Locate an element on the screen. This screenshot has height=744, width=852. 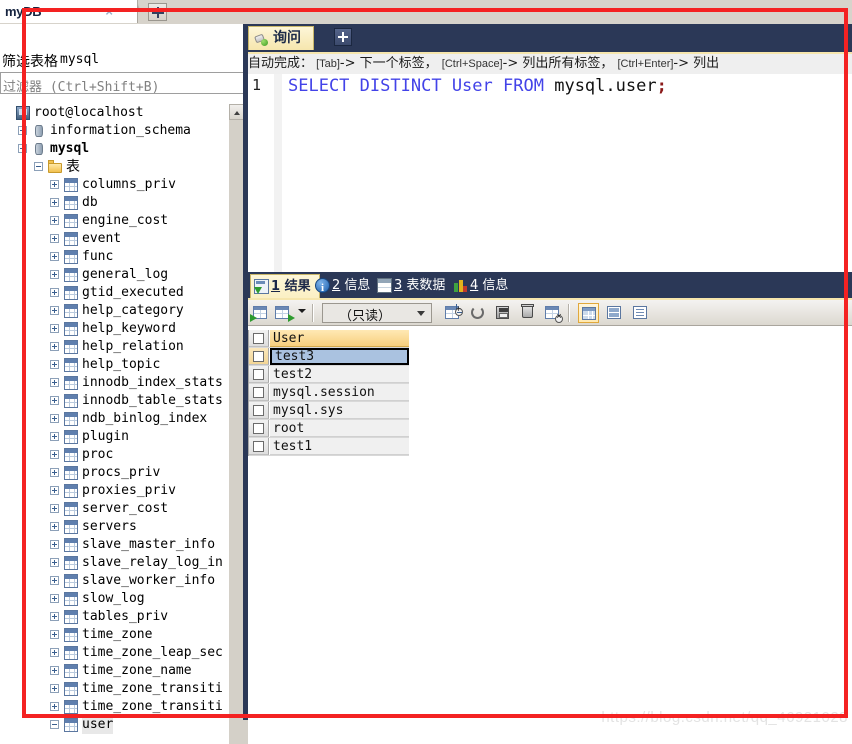
cell-user: test3 is located at coordinates (339, 356).